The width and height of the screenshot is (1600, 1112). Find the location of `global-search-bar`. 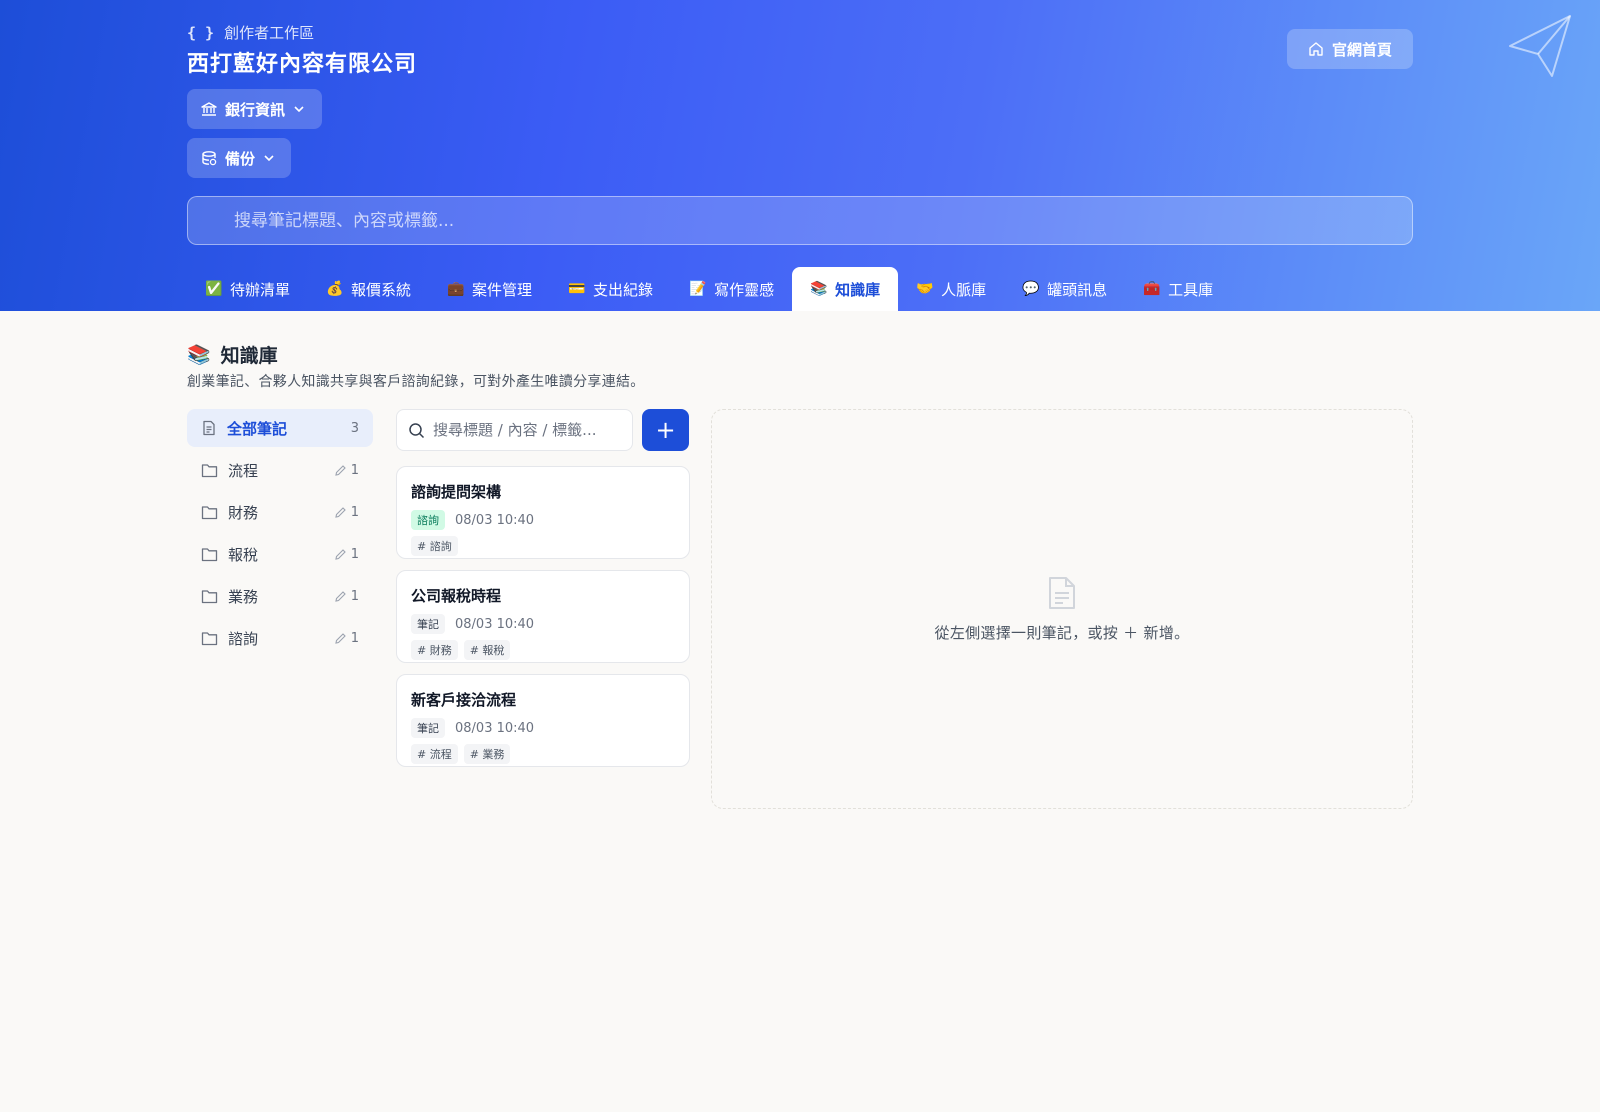

global-search-bar is located at coordinates (800, 220).